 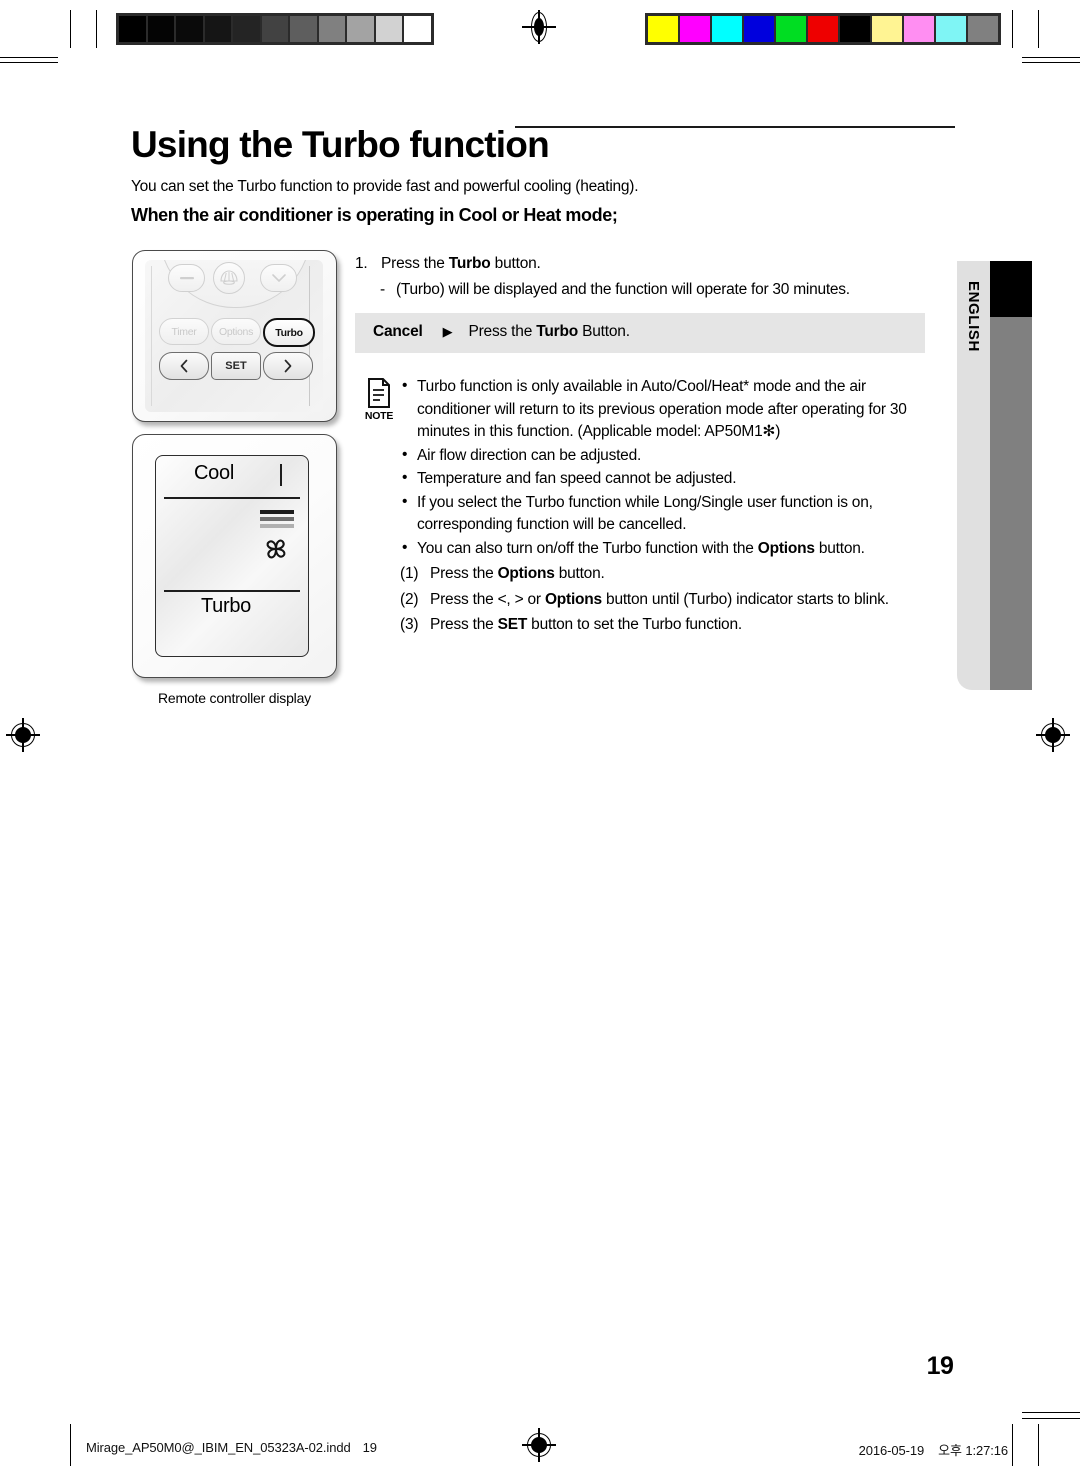 What do you see at coordinates (634, 624) in the screenshot?
I see `note-substep-post: button to set the Turbo function.` at bounding box center [634, 624].